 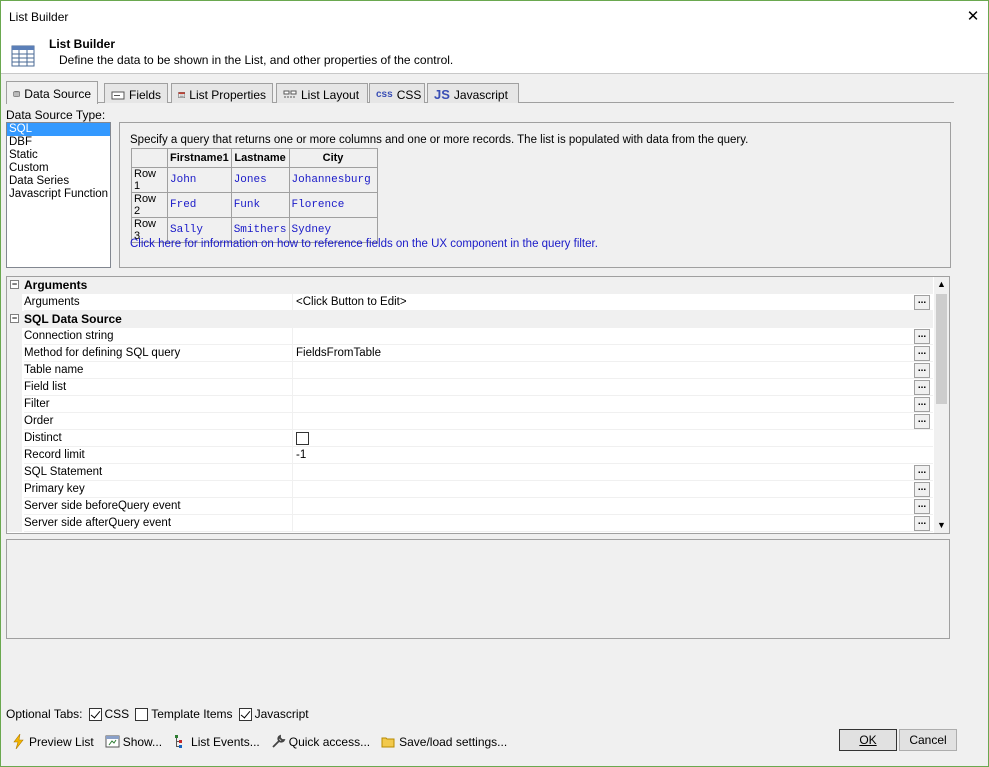 I want to click on table-cell: Johannesburg, so click(x=333, y=180).